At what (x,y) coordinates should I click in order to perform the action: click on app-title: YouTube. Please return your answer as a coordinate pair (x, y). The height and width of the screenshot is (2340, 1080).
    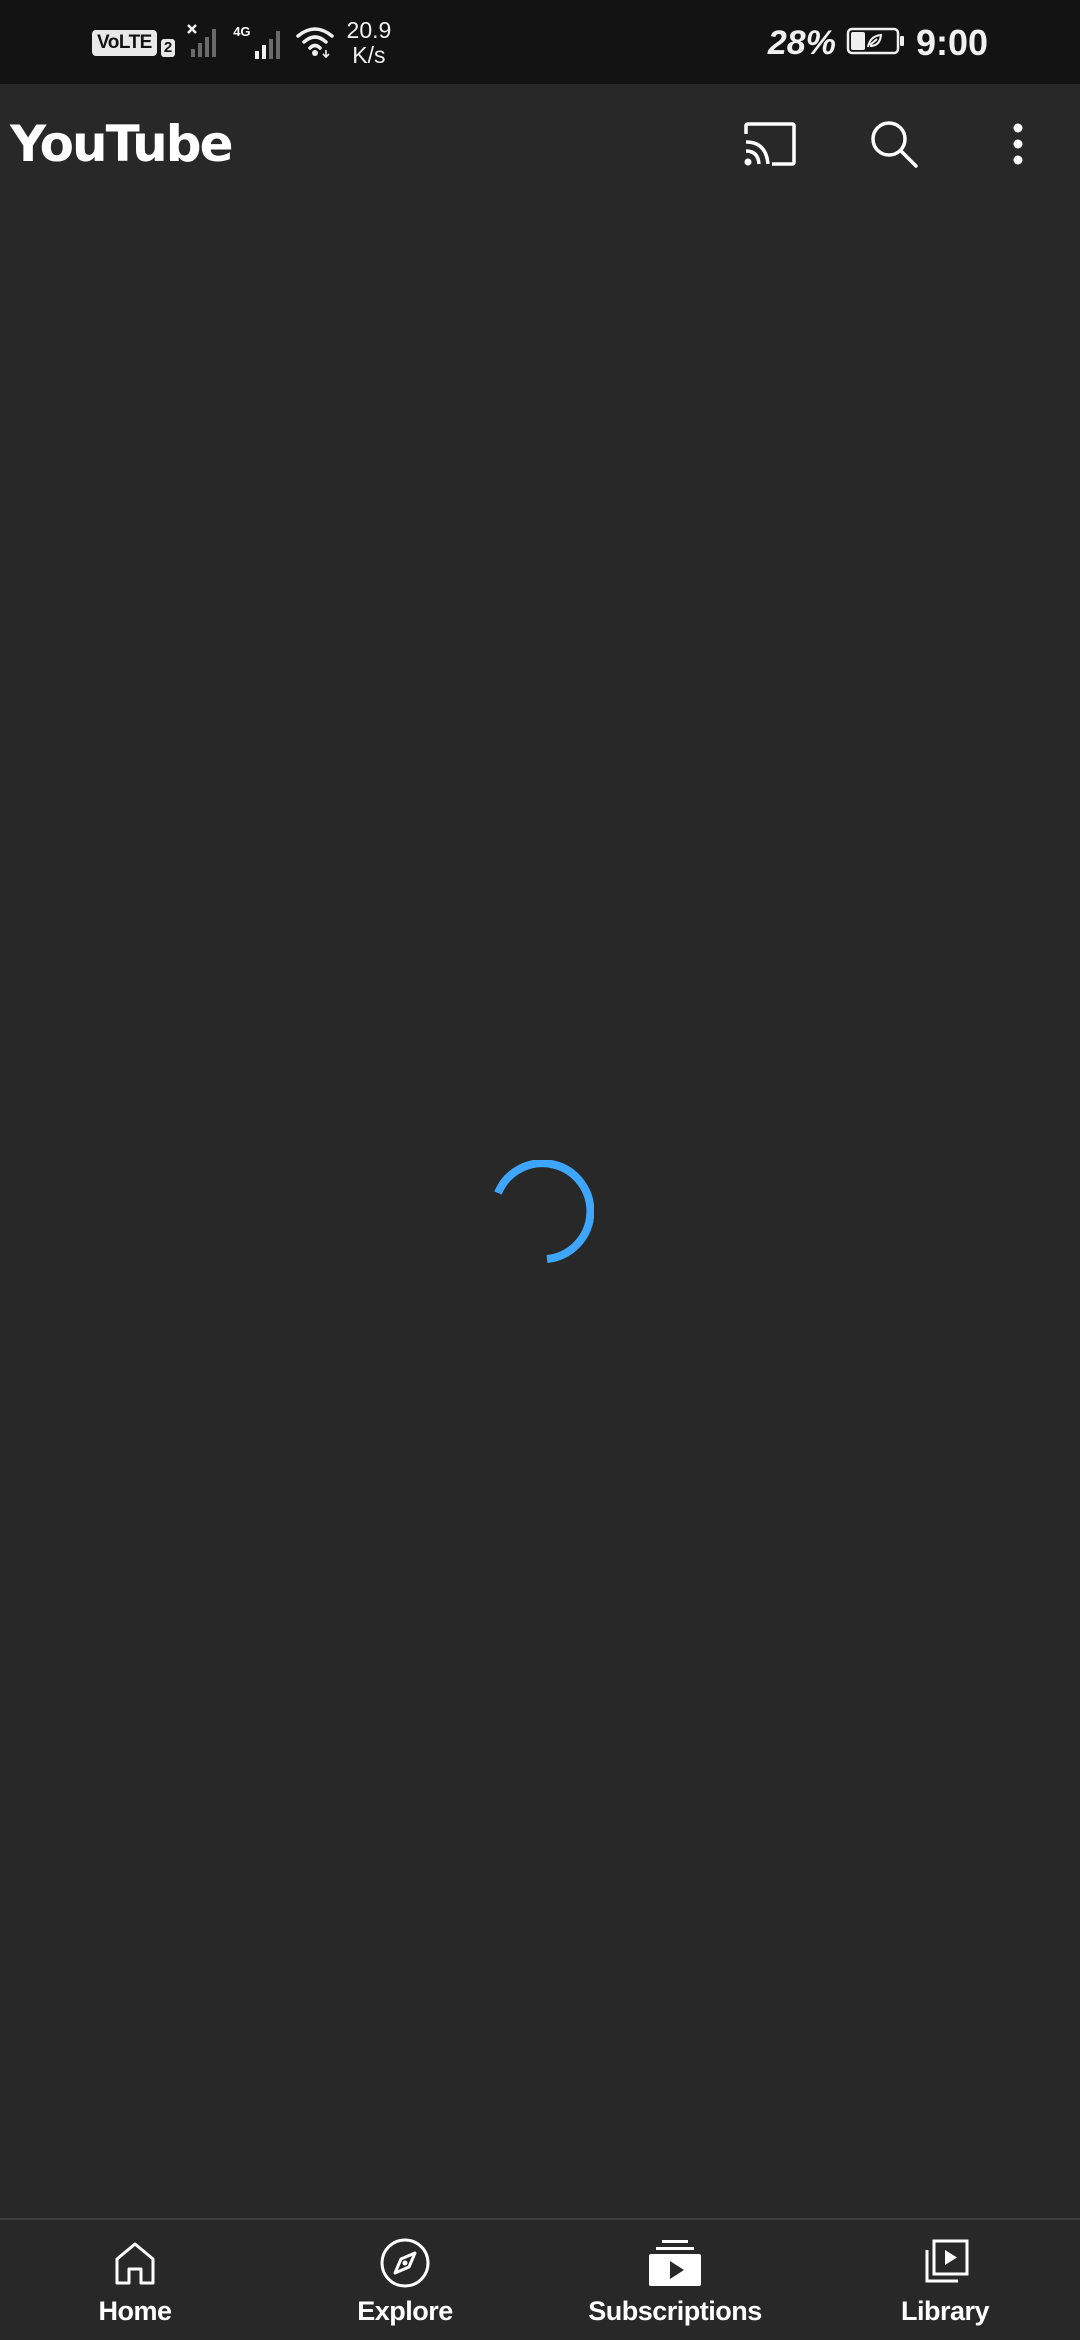
    Looking at the image, I should click on (121, 144).